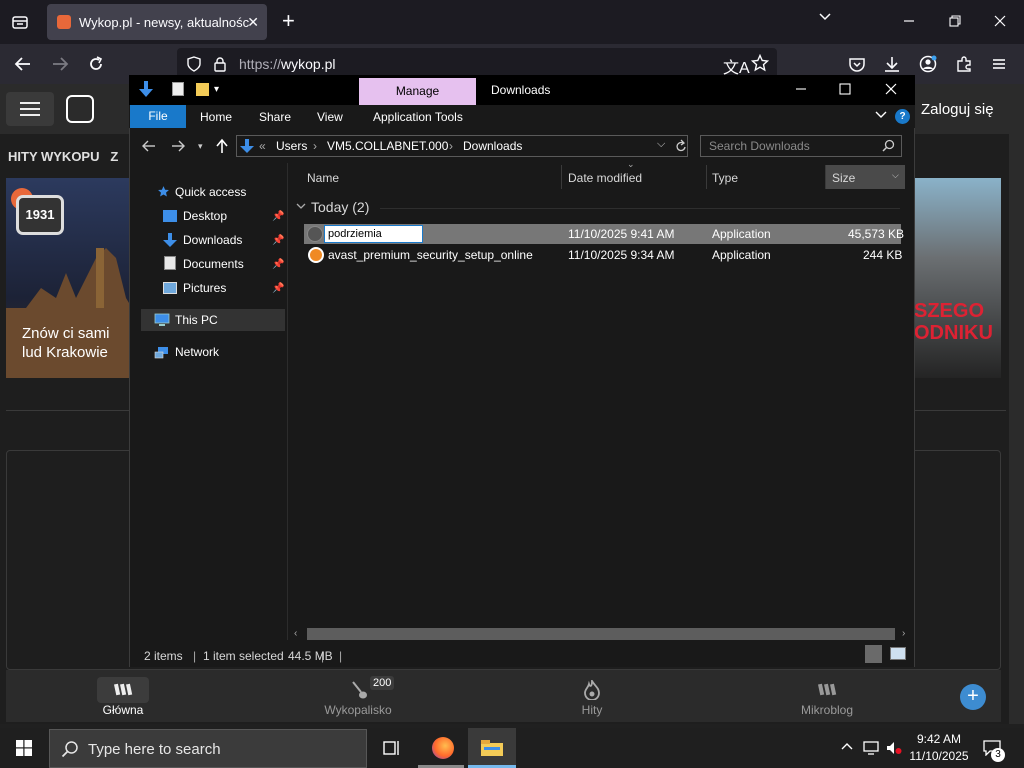  Describe the element at coordinates (197, 352) in the screenshot. I see `nav-network: Network` at that location.